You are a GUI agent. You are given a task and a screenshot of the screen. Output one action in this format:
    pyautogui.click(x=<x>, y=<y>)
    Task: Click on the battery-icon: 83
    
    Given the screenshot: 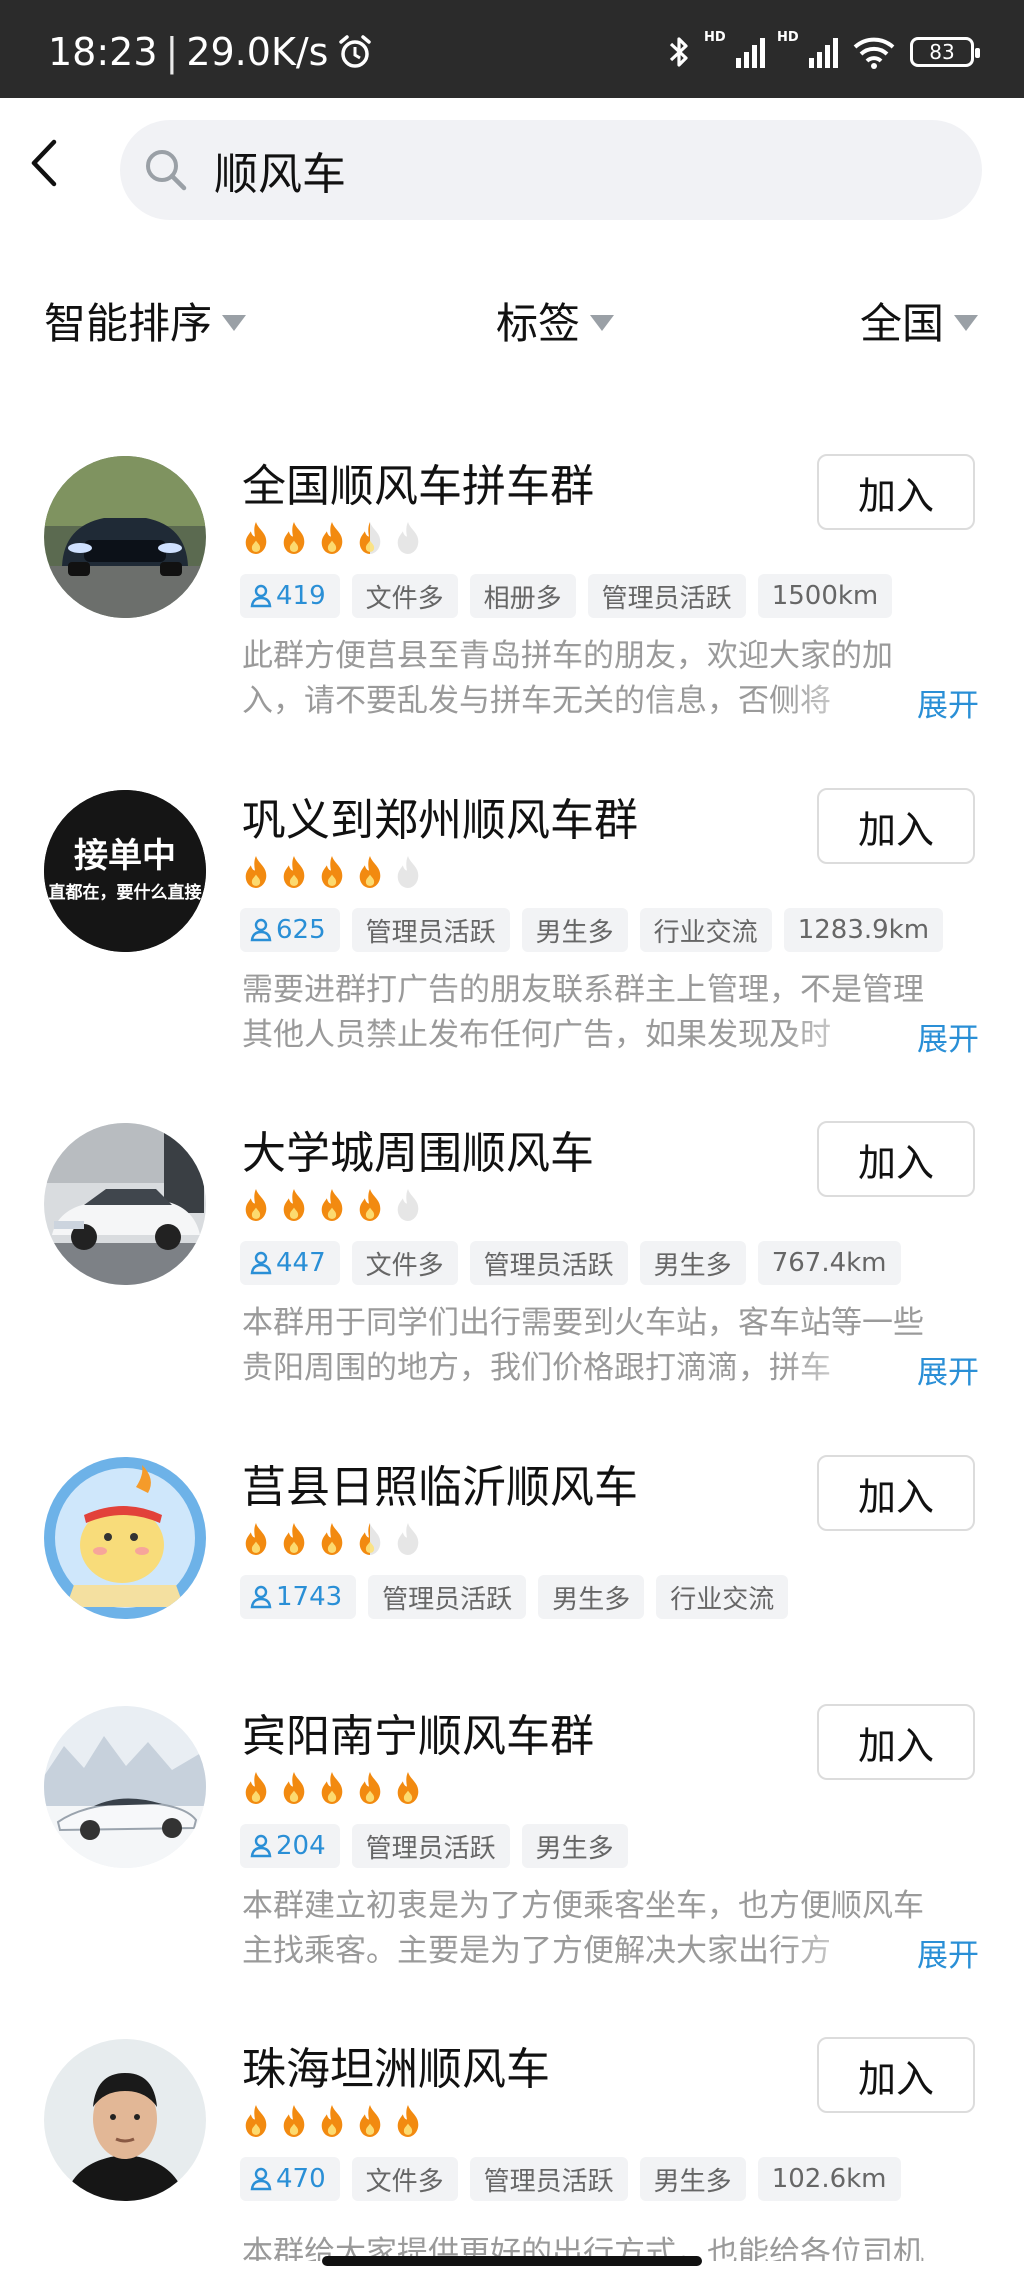 What is the action you would take?
    pyautogui.click(x=945, y=52)
    